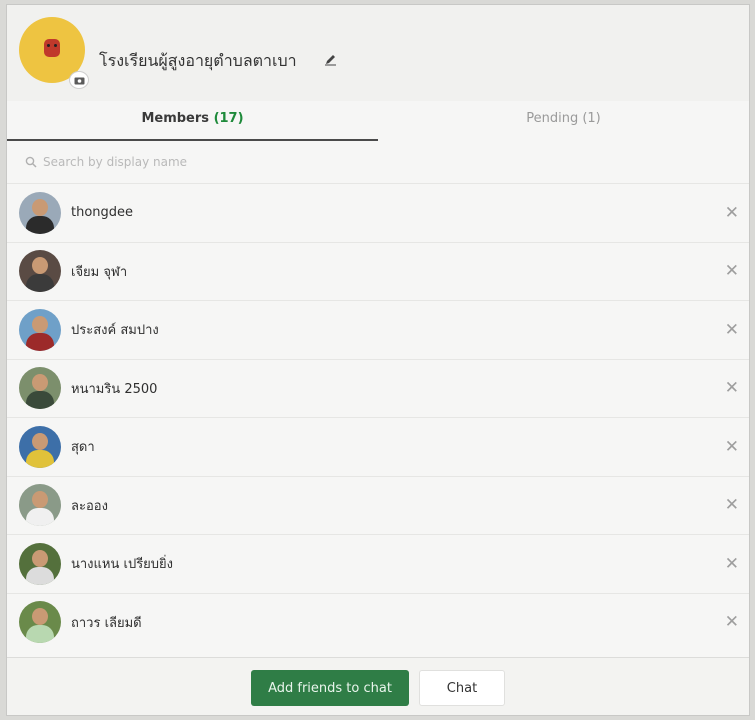 This screenshot has height=720, width=755. I want to click on camera-icon, so click(79, 80).